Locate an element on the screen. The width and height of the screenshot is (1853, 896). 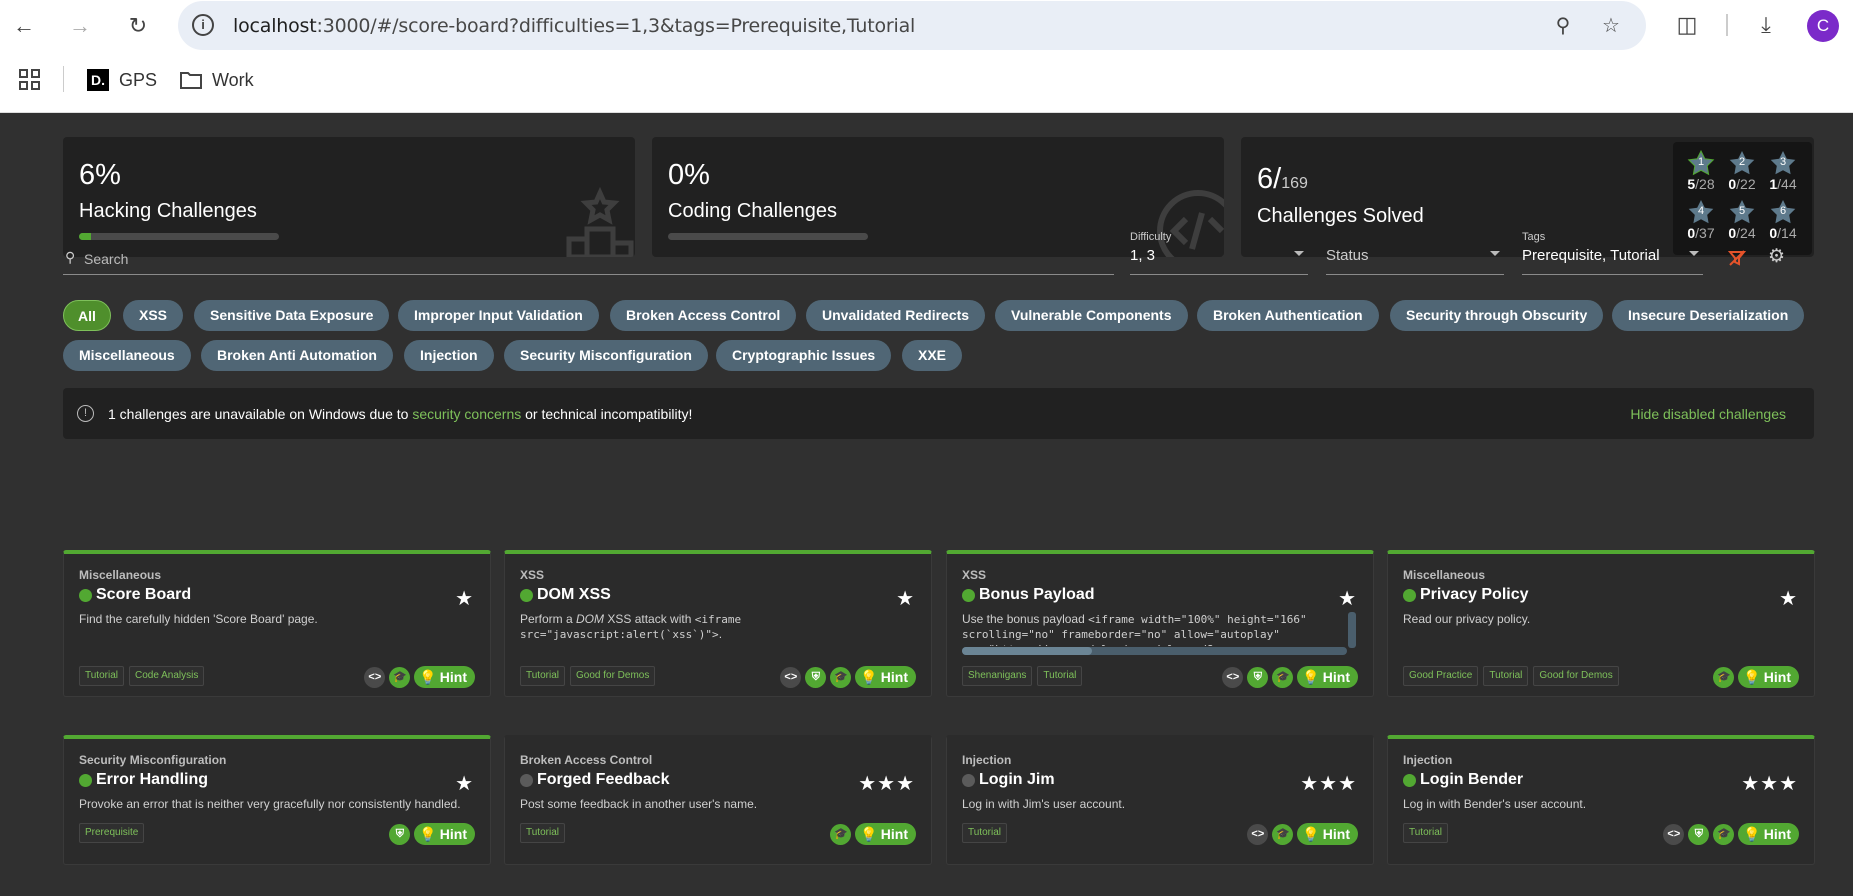
security-concerns-link: security concerns is located at coordinates (466, 414).